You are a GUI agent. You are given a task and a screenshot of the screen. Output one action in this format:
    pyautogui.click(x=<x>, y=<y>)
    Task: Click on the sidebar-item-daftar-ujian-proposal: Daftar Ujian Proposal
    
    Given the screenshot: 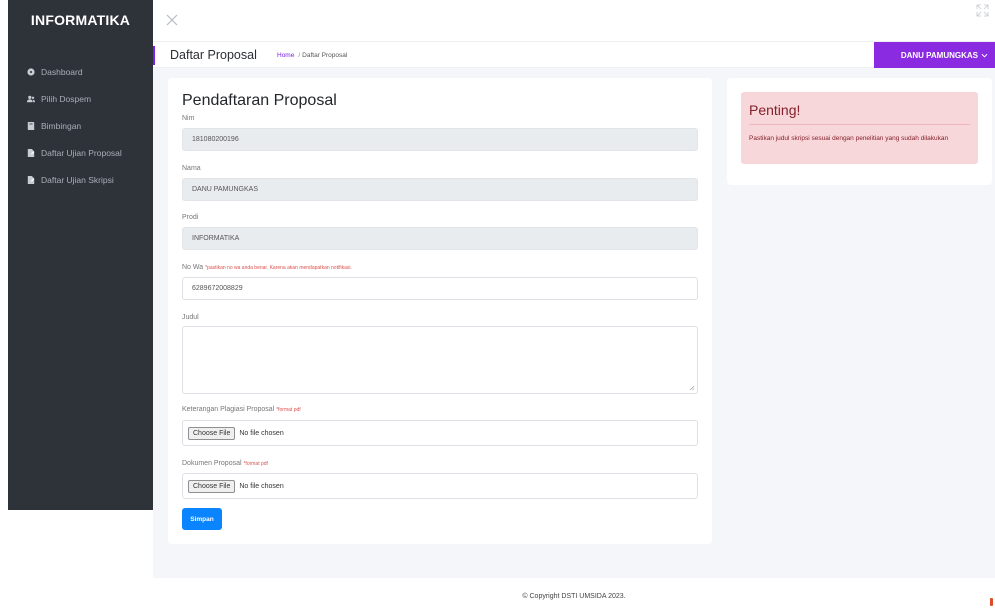 What is the action you would take?
    pyautogui.click(x=80, y=152)
    